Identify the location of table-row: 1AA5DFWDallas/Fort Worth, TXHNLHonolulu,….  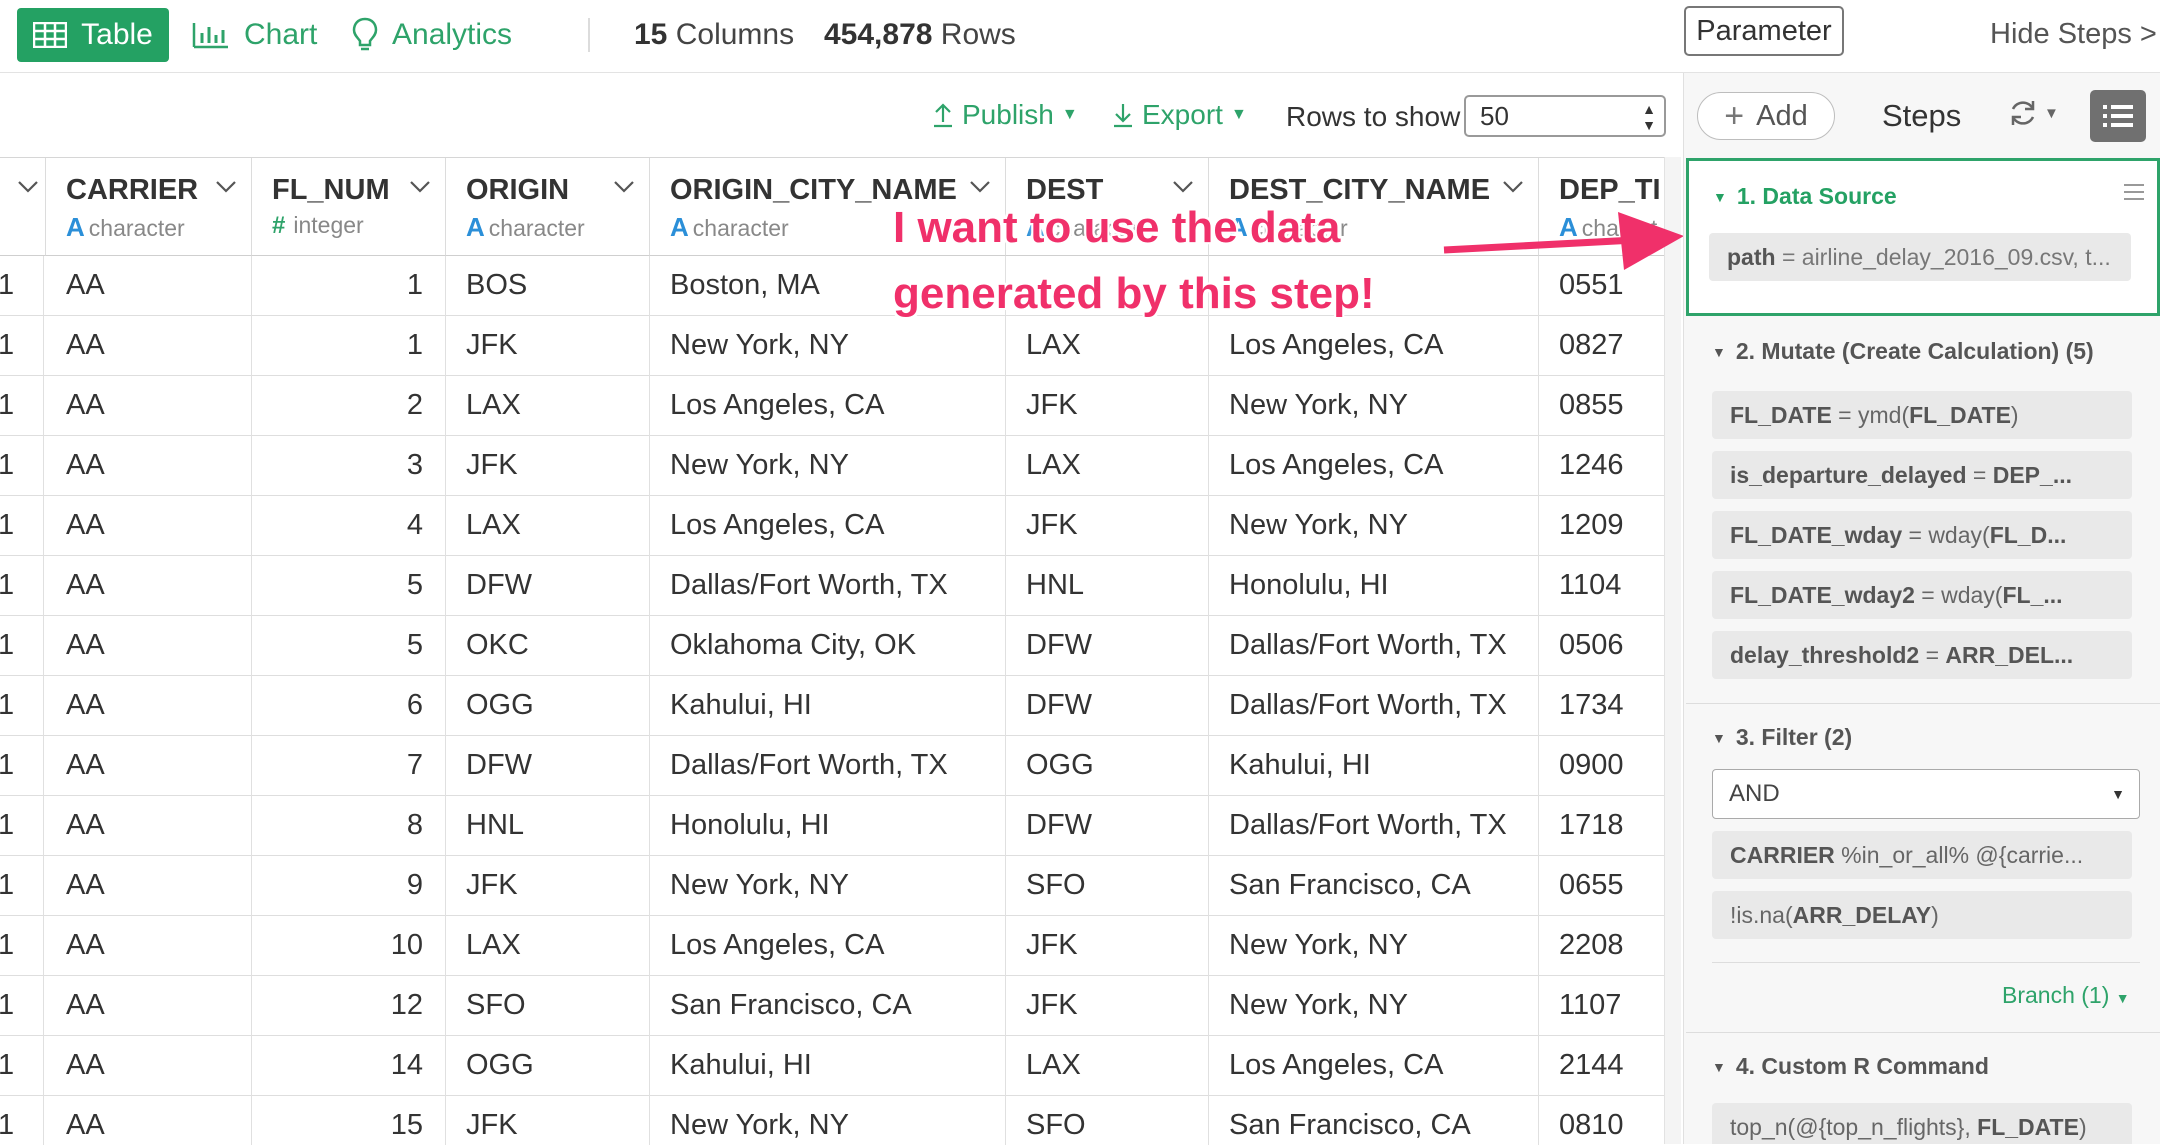
(832, 586).